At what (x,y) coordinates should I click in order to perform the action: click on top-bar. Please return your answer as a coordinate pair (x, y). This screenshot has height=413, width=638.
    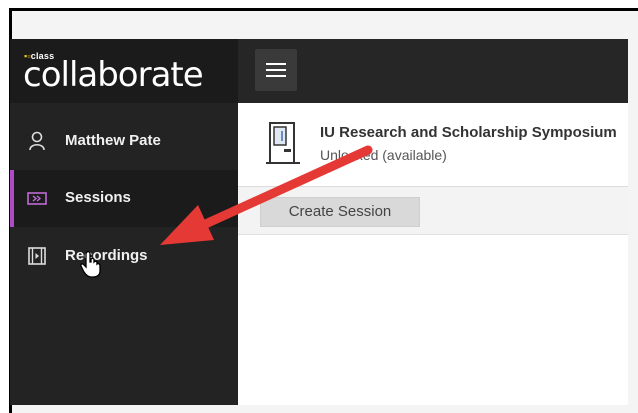
    Looking at the image, I should click on (433, 71).